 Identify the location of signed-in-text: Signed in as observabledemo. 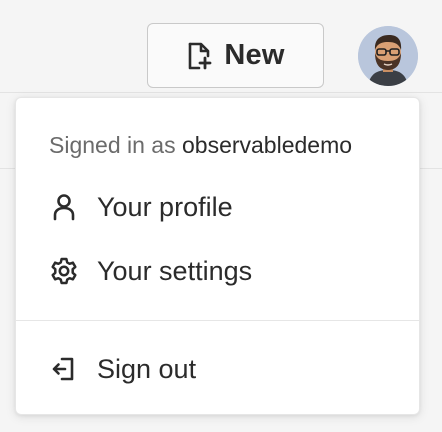
(200, 145).